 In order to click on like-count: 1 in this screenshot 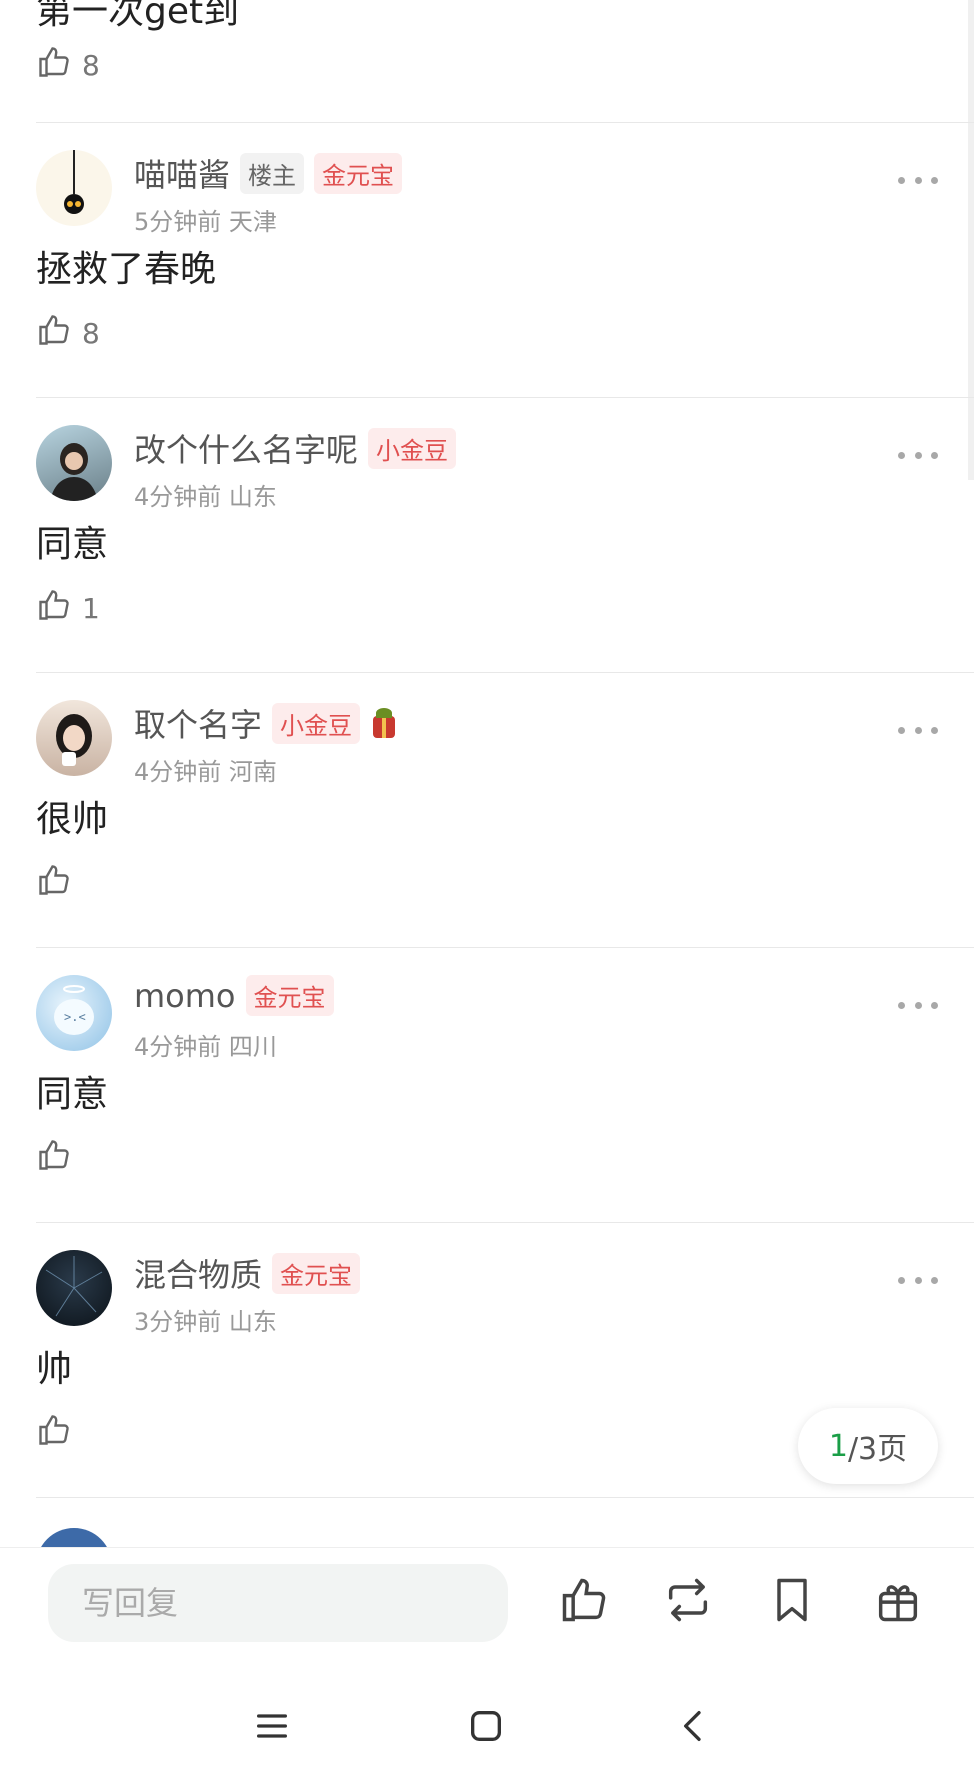, I will do `click(91, 608)`.